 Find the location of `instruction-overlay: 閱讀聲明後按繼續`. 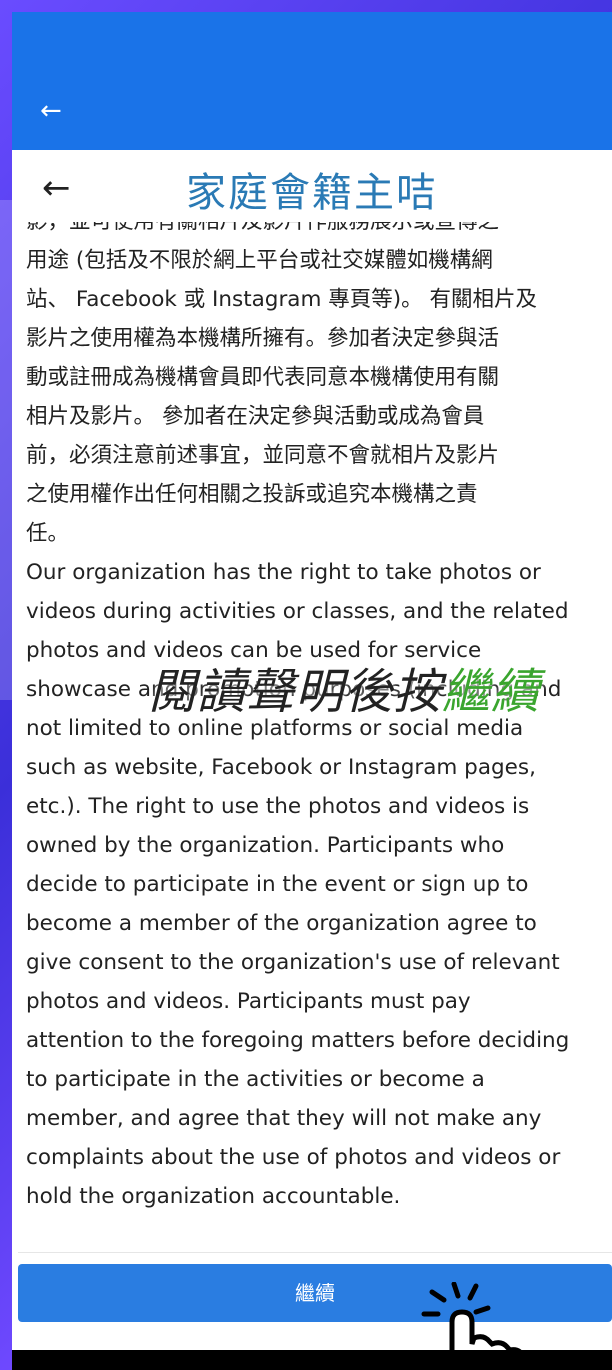

instruction-overlay: 閱讀聲明後按繼續 is located at coordinates (343, 687).